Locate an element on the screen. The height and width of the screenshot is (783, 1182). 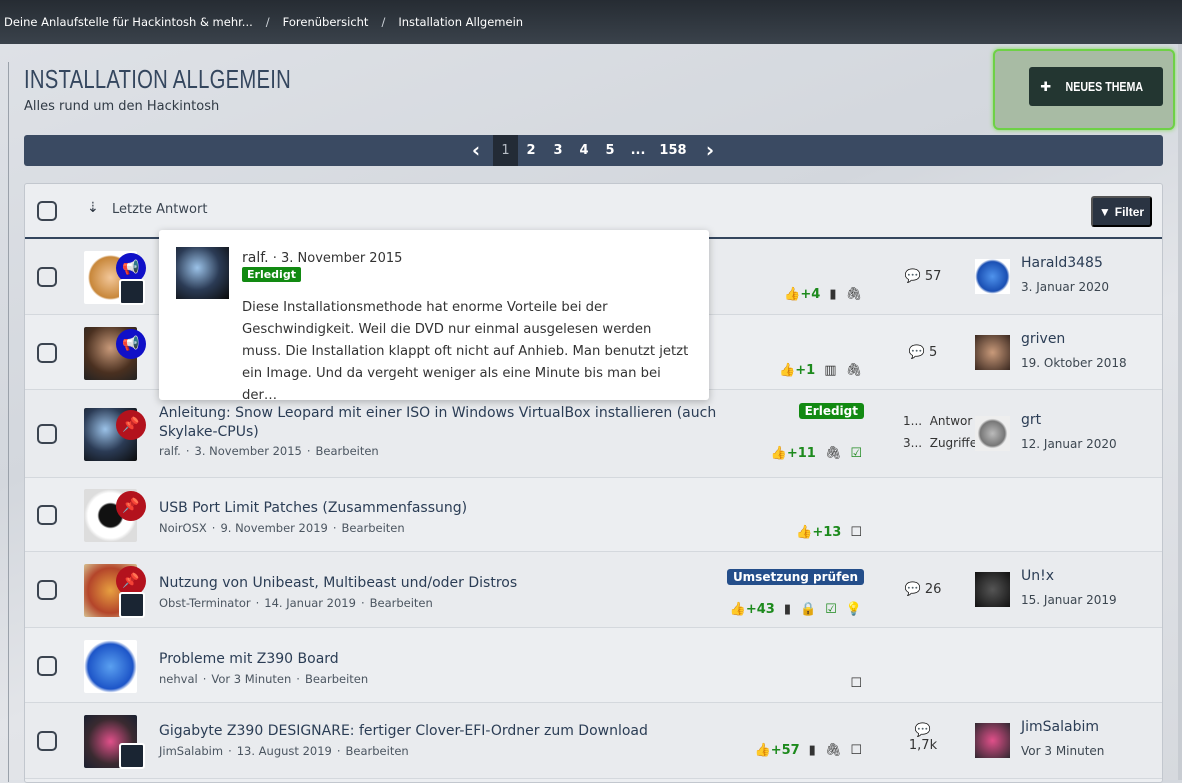
filter-button: ▼ Filter is located at coordinates (1121, 211).